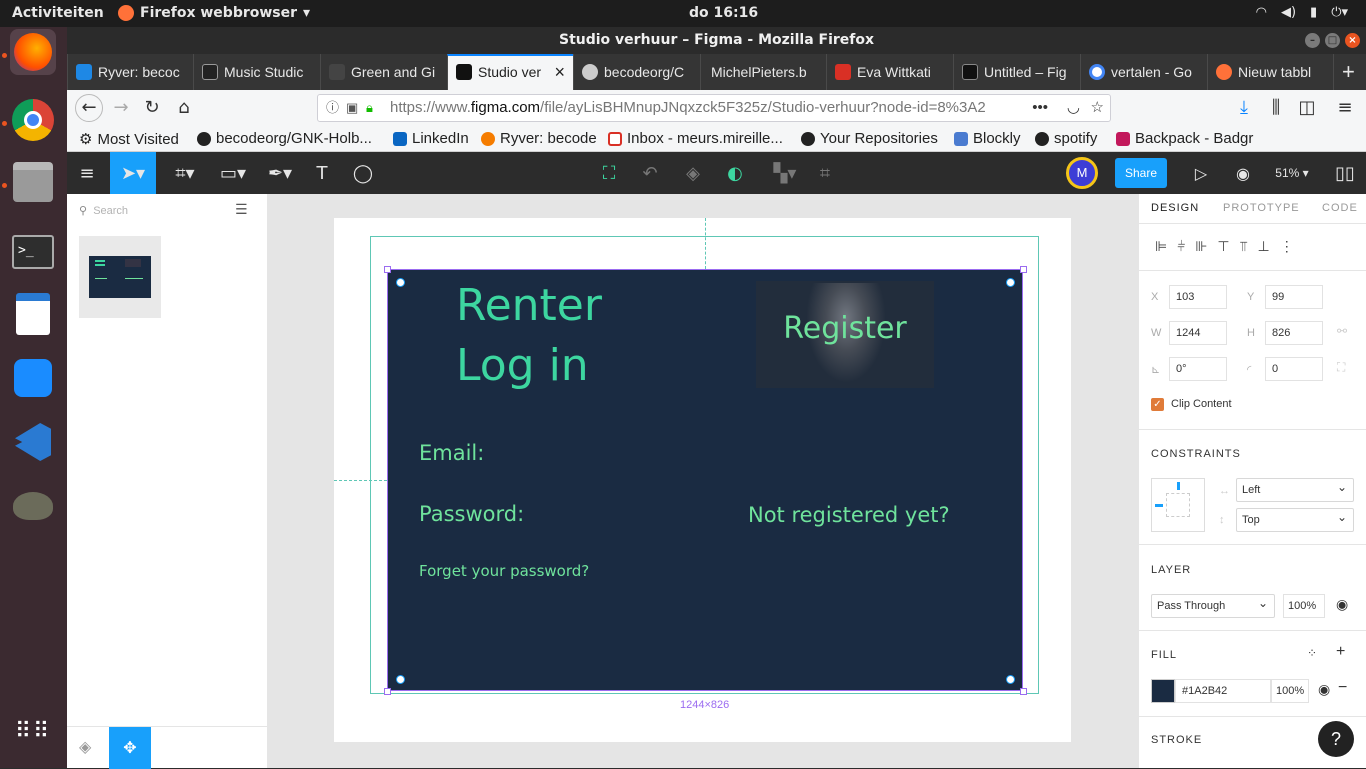 This screenshot has width=1366, height=769. I want to click on instance-icon: ◈, so click(693, 173).